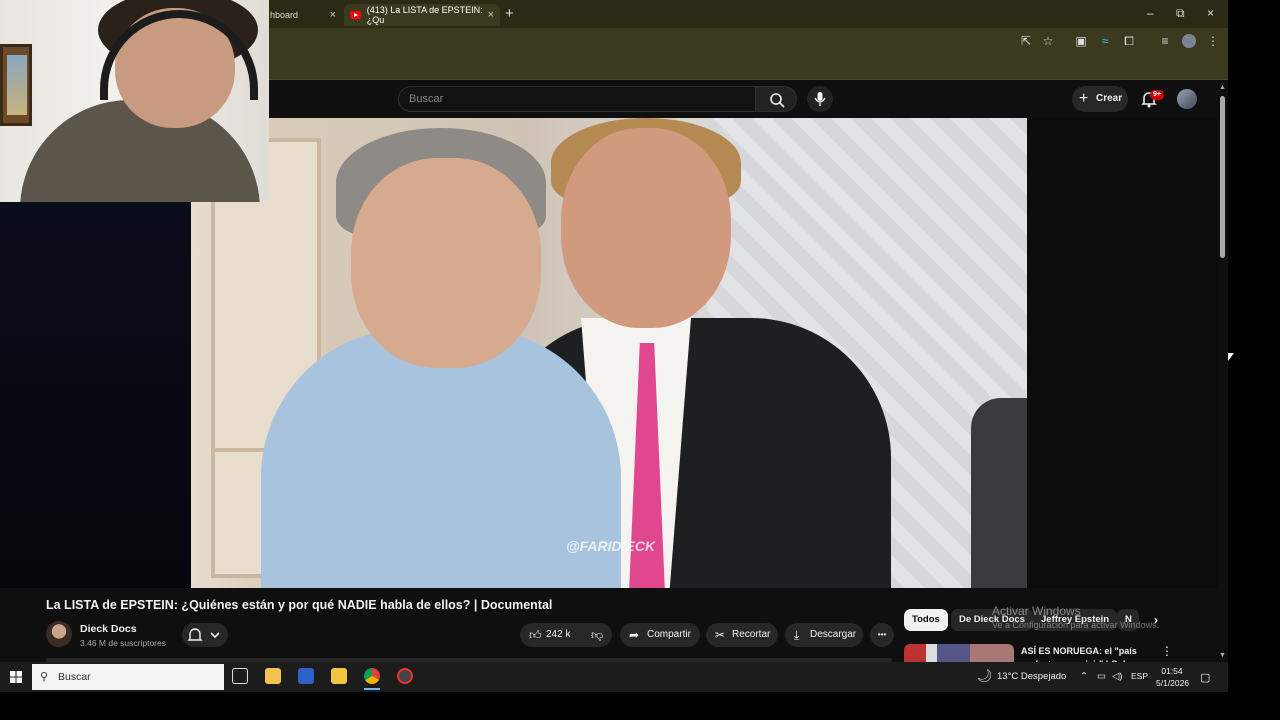  What do you see at coordinates (95, 395) in the screenshot?
I see `theater-left-background` at bounding box center [95, 395].